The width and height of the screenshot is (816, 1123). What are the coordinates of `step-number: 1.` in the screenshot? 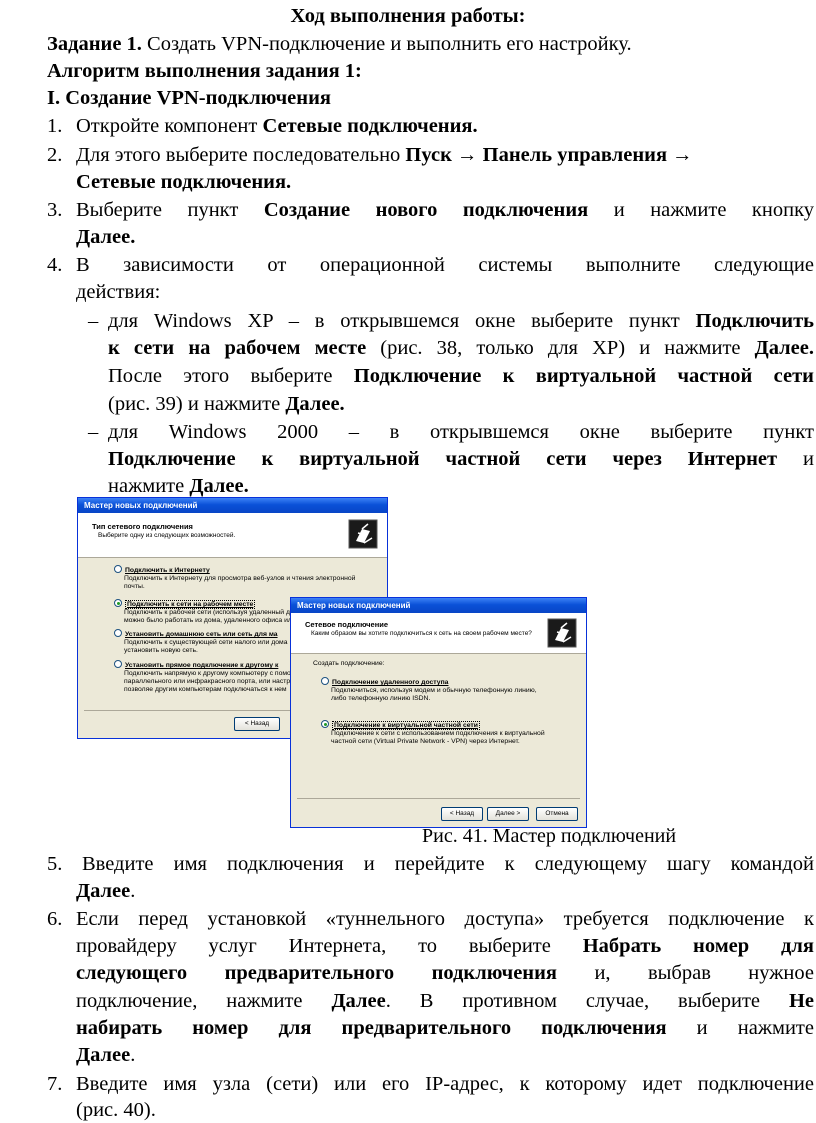 It's located at (55, 126).